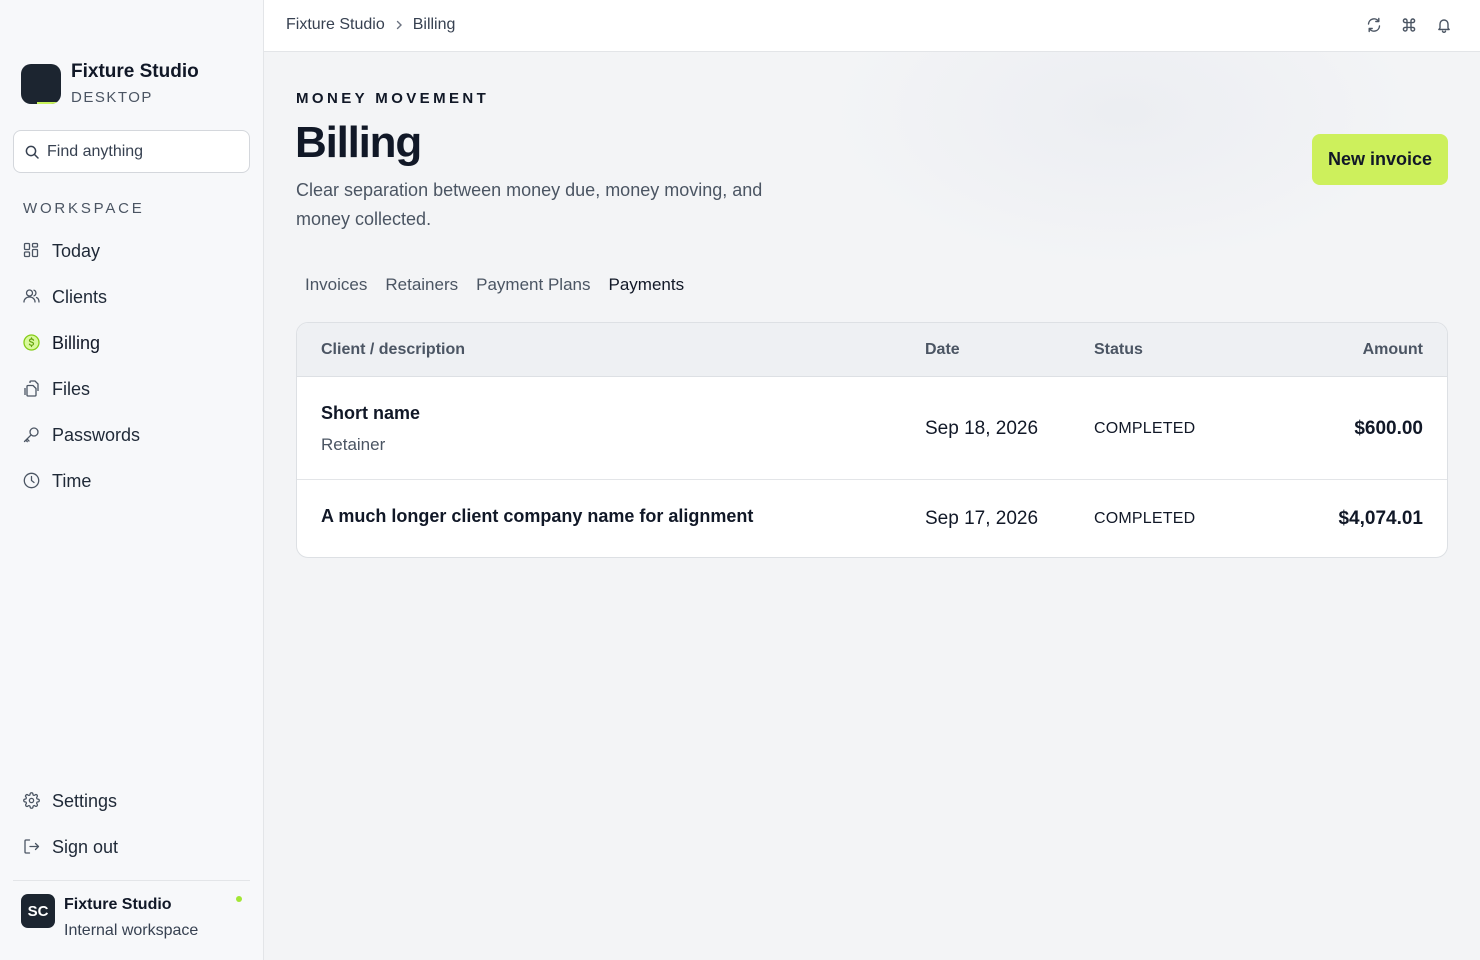  What do you see at coordinates (872, 26) in the screenshot?
I see `top-bar: Fixture Studio Billing` at bounding box center [872, 26].